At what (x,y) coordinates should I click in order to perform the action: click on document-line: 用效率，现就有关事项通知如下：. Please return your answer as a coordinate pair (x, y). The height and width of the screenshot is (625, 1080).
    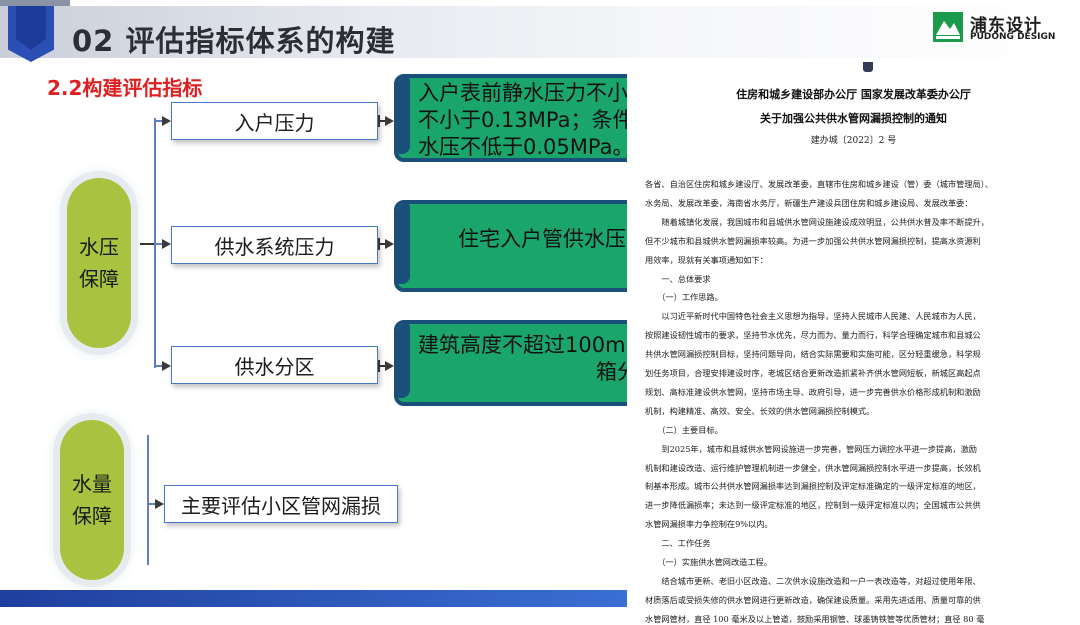
    Looking at the image, I should click on (706, 259).